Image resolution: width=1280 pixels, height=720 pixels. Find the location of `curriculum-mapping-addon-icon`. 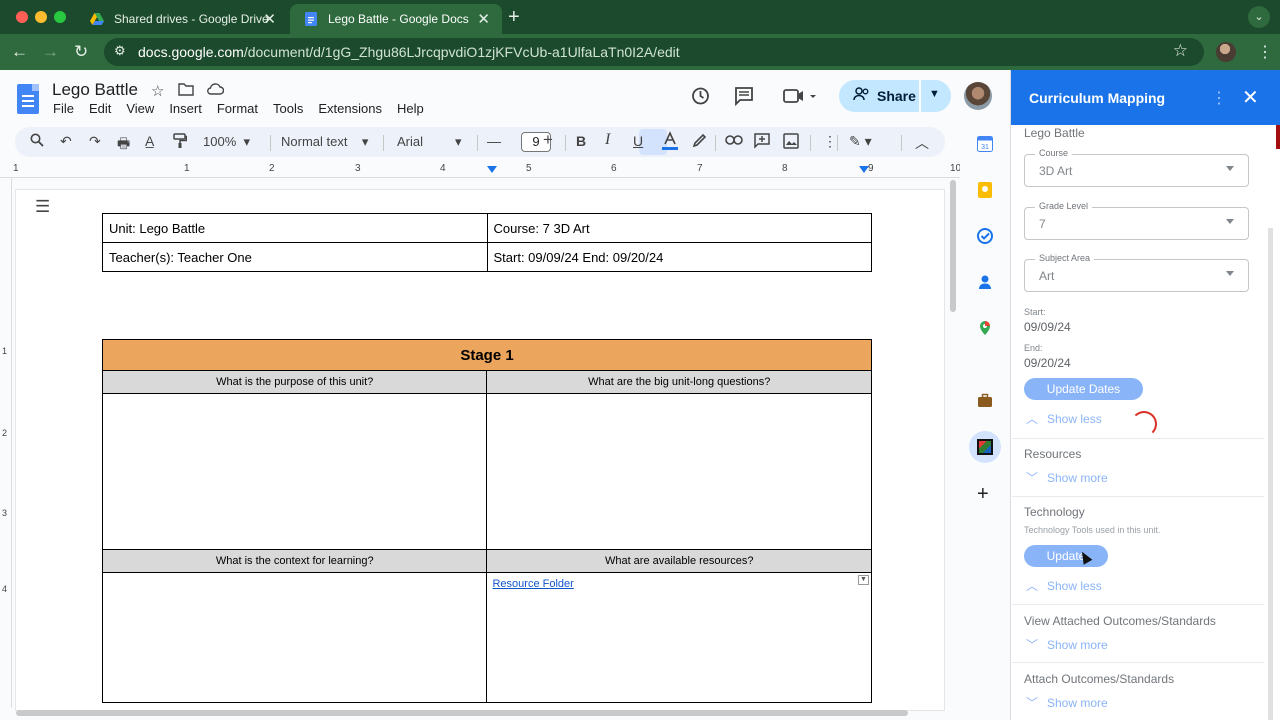

curriculum-mapping-addon-icon is located at coordinates (985, 447).